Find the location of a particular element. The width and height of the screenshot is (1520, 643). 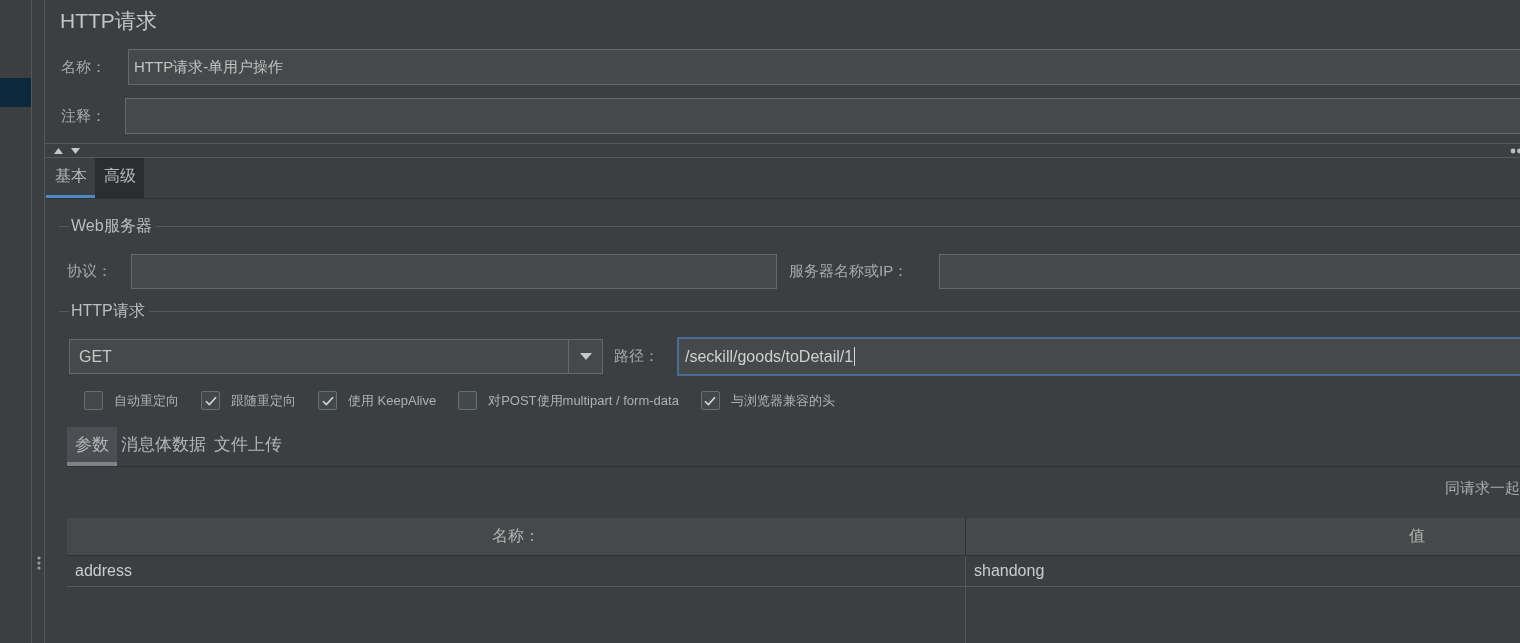

name-field: HTTP请求-单用户操作 is located at coordinates (824, 67).